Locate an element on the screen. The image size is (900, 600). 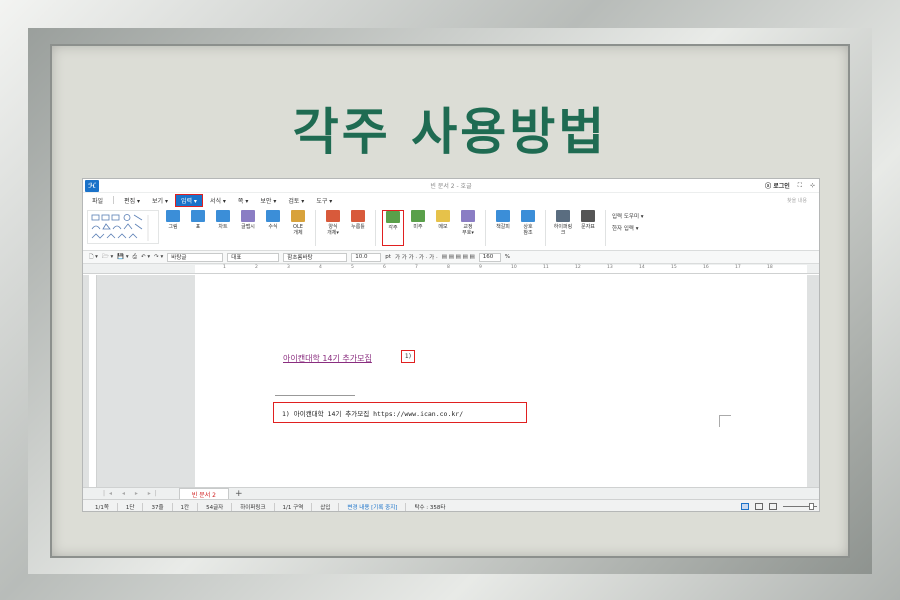
ribbon-button-label: 표 is located at coordinates (198, 227).